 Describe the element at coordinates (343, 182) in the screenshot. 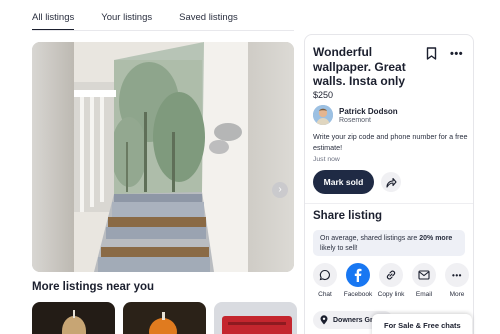

I see `mark-sold-button: Mark sold` at that location.